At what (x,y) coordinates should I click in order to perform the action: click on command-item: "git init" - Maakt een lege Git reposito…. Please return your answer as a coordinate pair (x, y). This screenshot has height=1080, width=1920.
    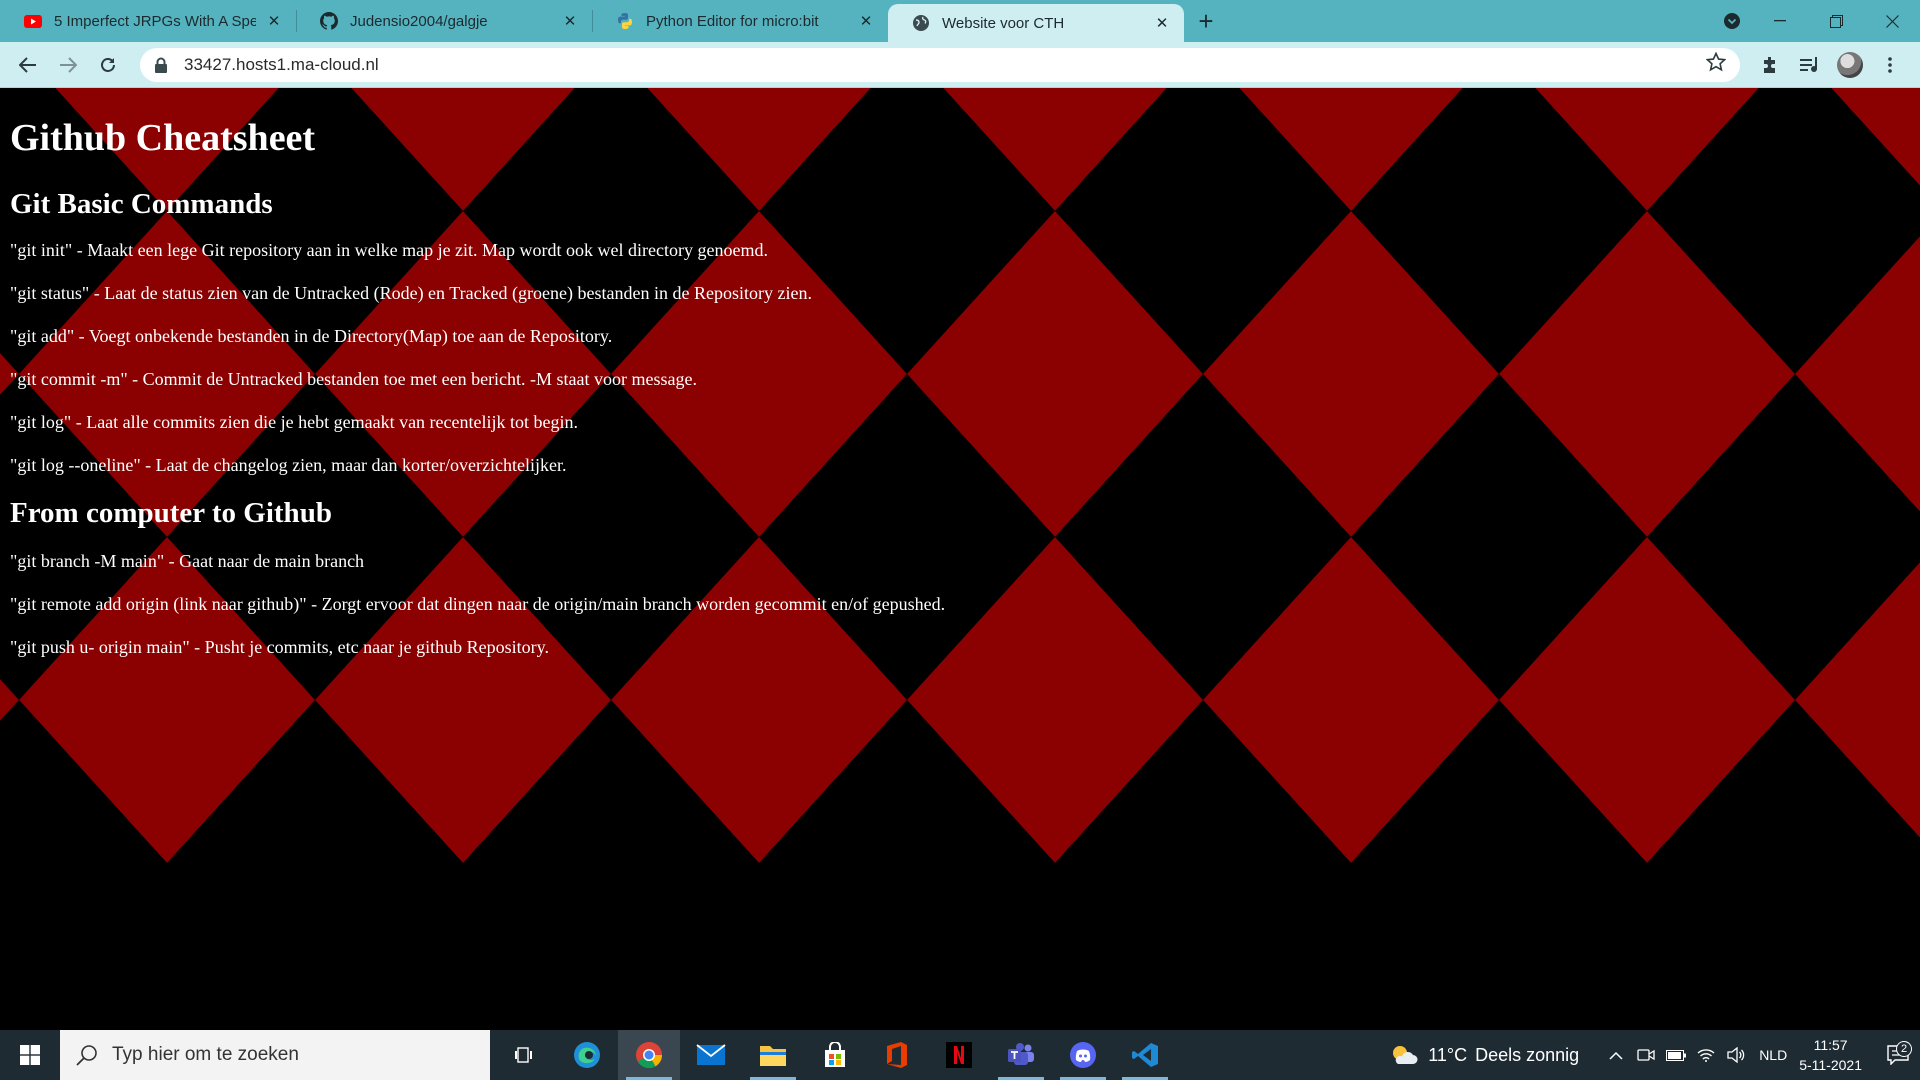
    Looking at the image, I should click on (389, 250).